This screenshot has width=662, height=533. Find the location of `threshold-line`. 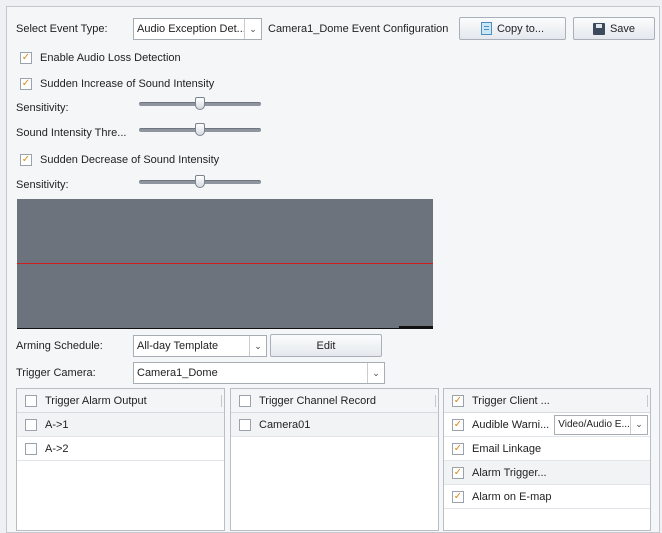

threshold-line is located at coordinates (225, 263).